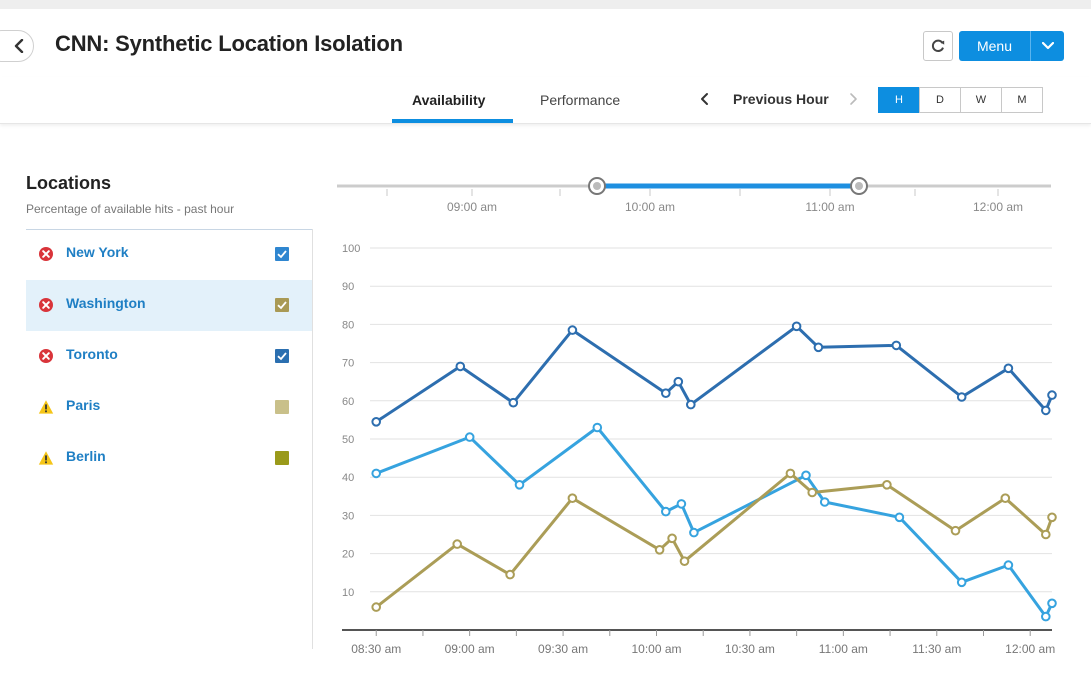 The height and width of the screenshot is (674, 1091). What do you see at coordinates (169, 305) in the screenshot?
I see `location-item-washington: Washington` at bounding box center [169, 305].